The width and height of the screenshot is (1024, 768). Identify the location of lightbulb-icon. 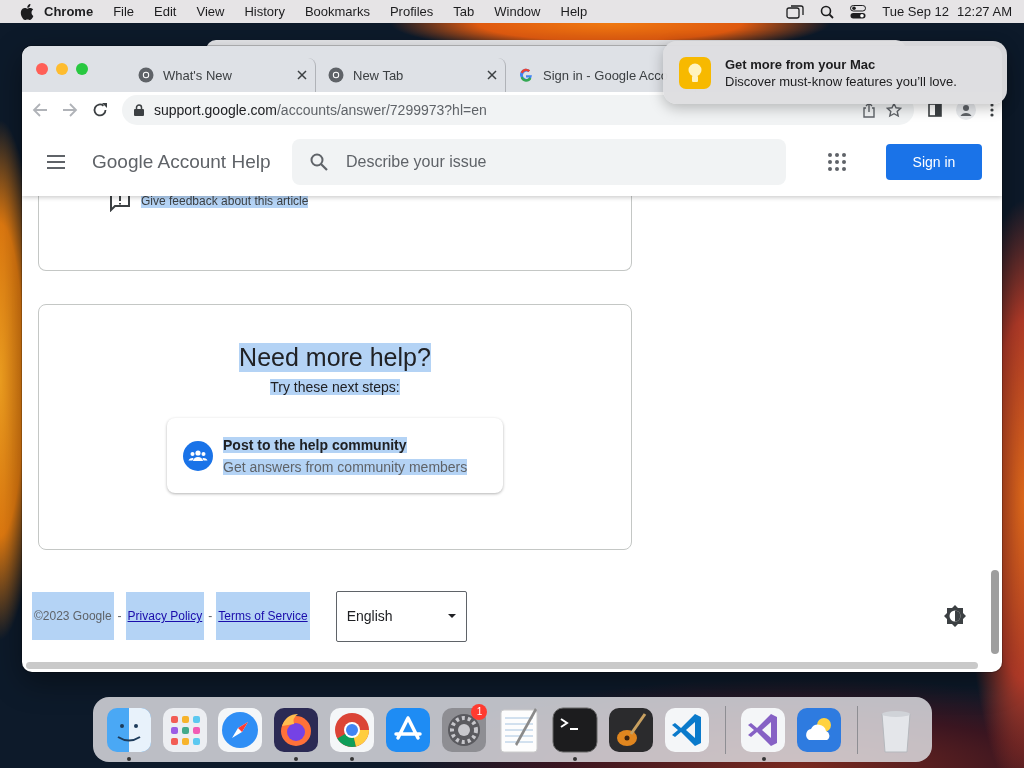
(695, 72).